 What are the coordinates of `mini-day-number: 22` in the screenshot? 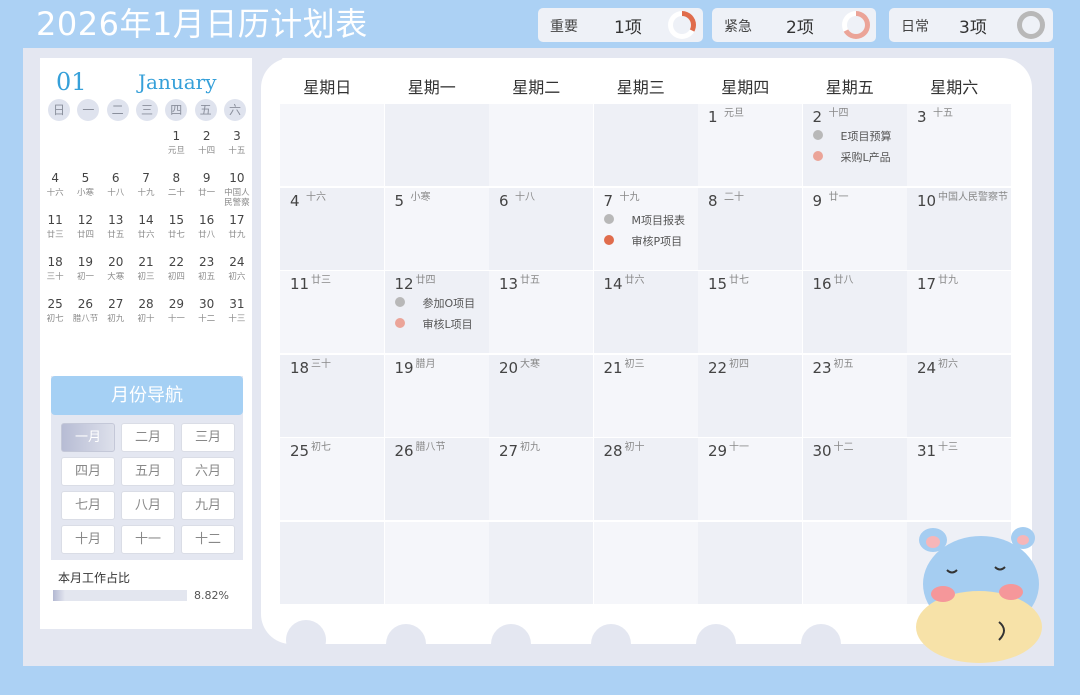 It's located at (176, 262).